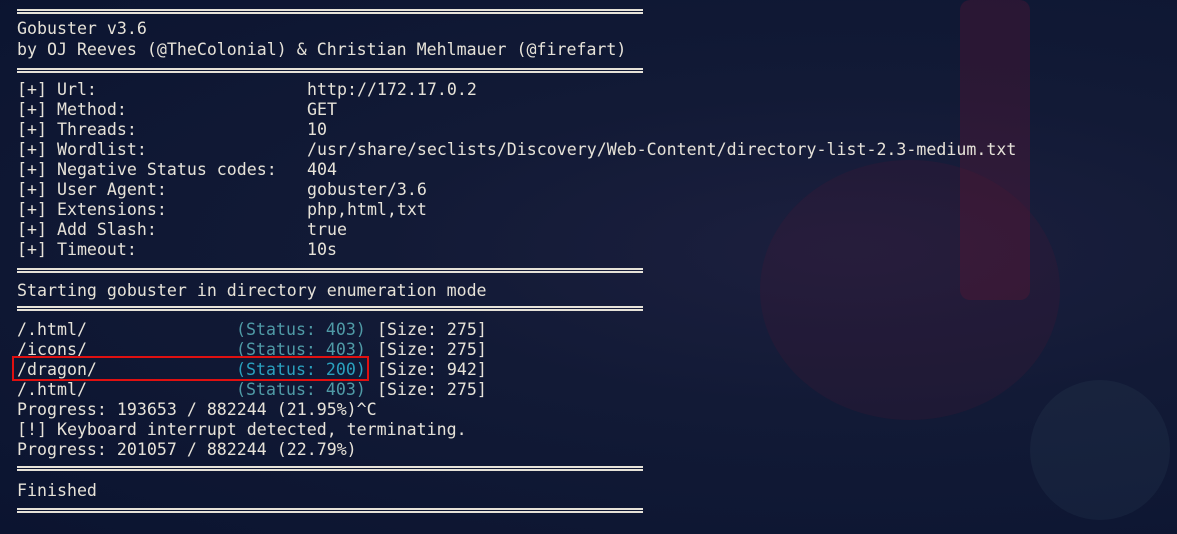  I want to click on config-row: [+] Threads: 10, so click(172, 130).